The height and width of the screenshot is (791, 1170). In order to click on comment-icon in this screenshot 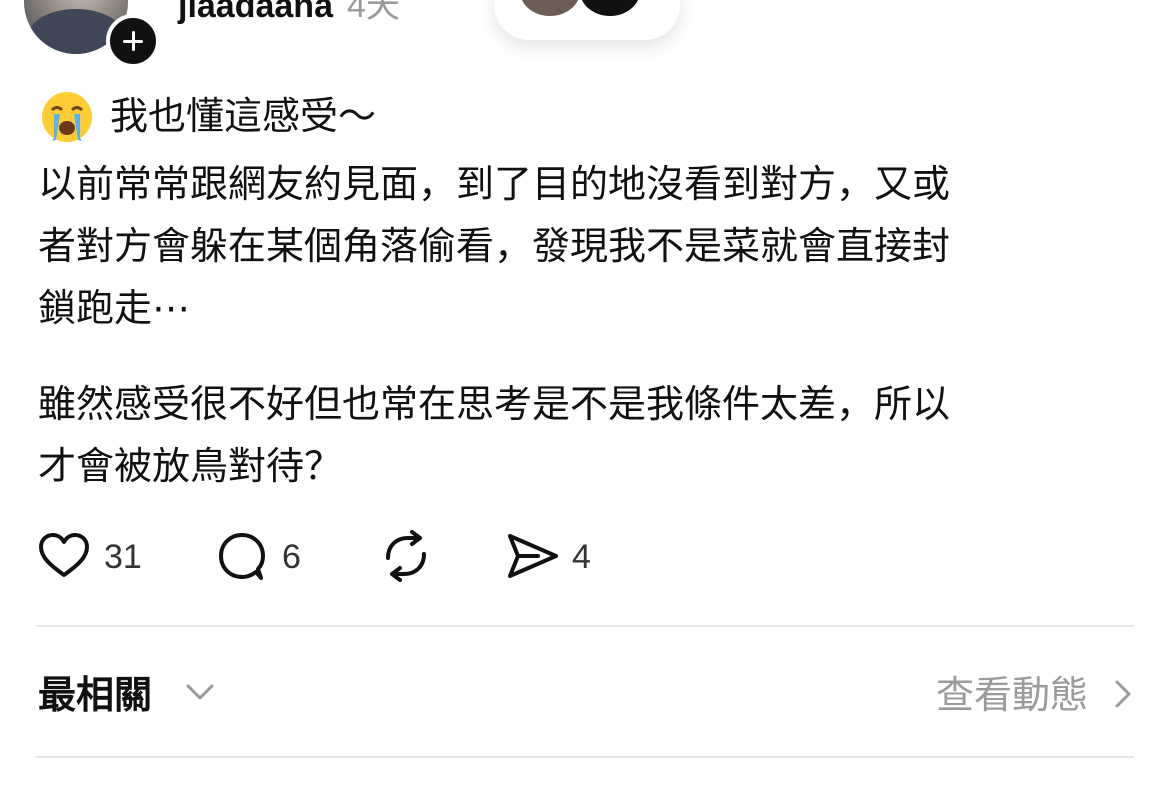, I will do `click(242, 556)`.